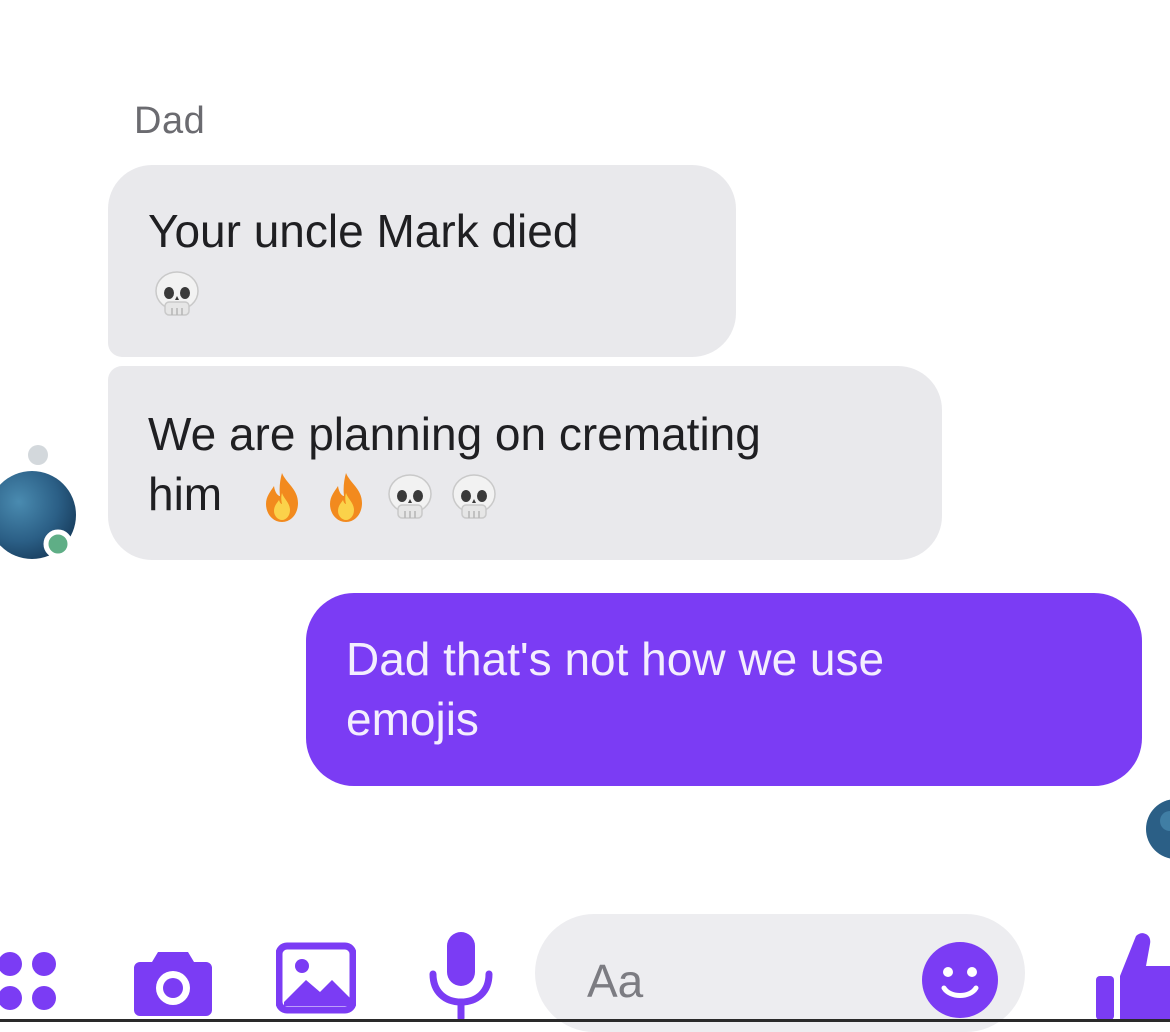 Image resolution: width=1170 pixels, height=1032 pixels. I want to click on camera-icon, so click(173, 982).